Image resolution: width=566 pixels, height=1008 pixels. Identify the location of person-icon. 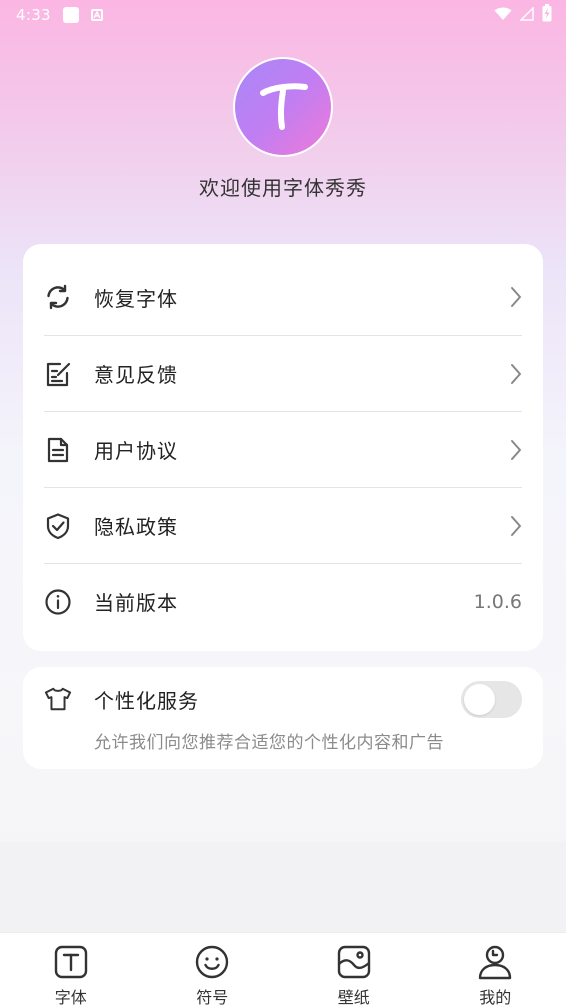
(495, 962).